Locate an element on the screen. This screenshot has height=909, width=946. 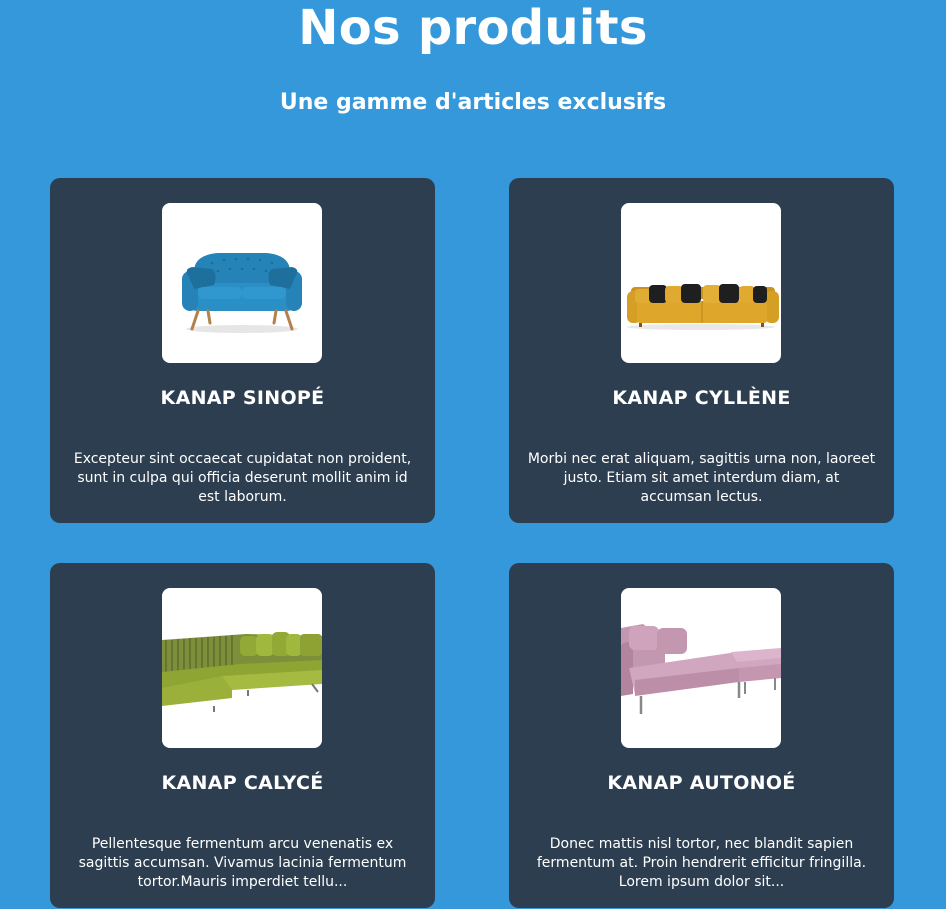
green-sofa-image is located at coordinates (242, 668).